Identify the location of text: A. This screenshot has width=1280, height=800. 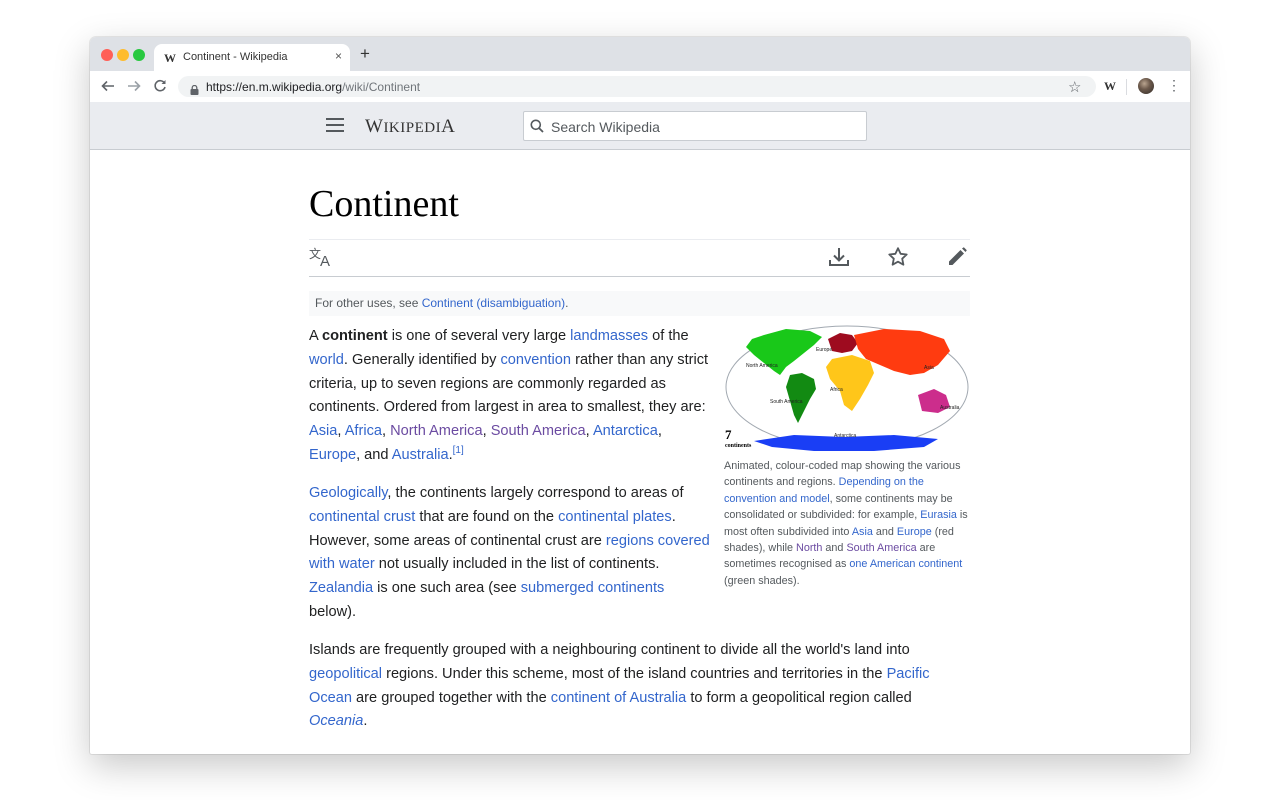
(315, 336).